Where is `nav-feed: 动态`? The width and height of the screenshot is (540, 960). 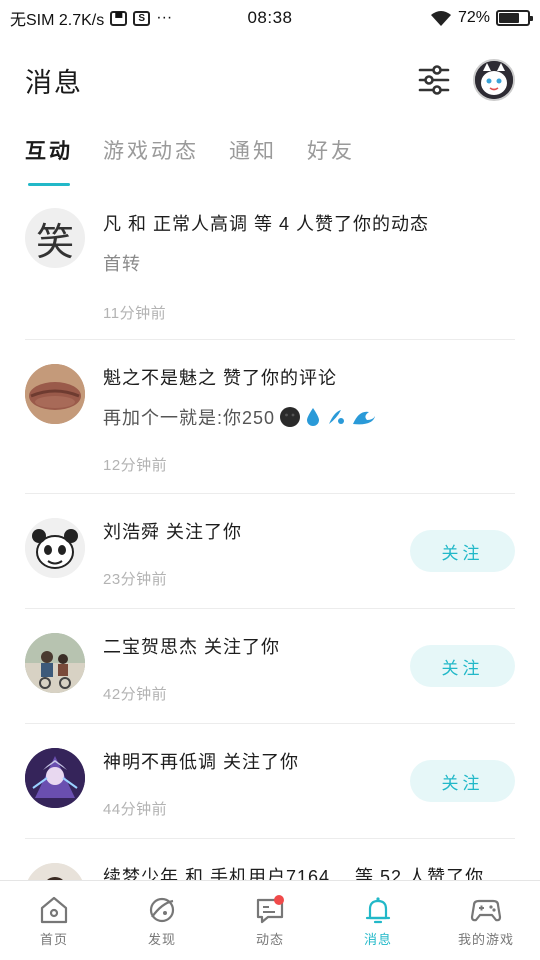 nav-feed: 动态 is located at coordinates (270, 920).